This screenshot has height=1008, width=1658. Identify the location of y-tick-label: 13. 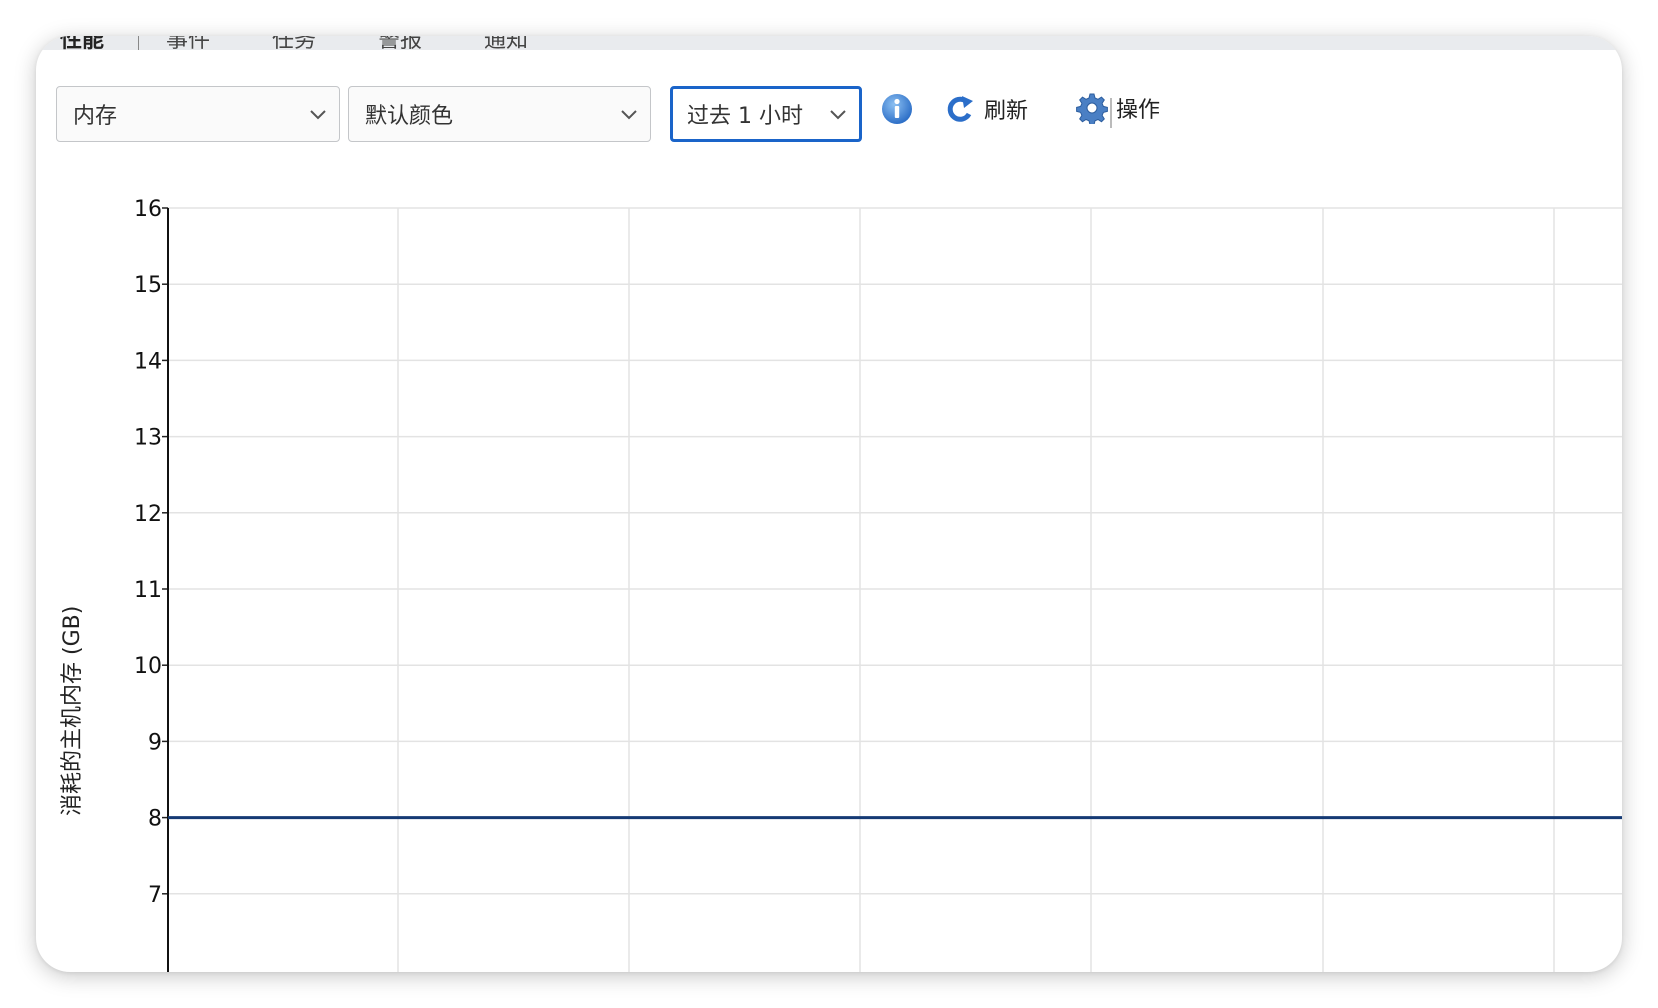
(148, 438).